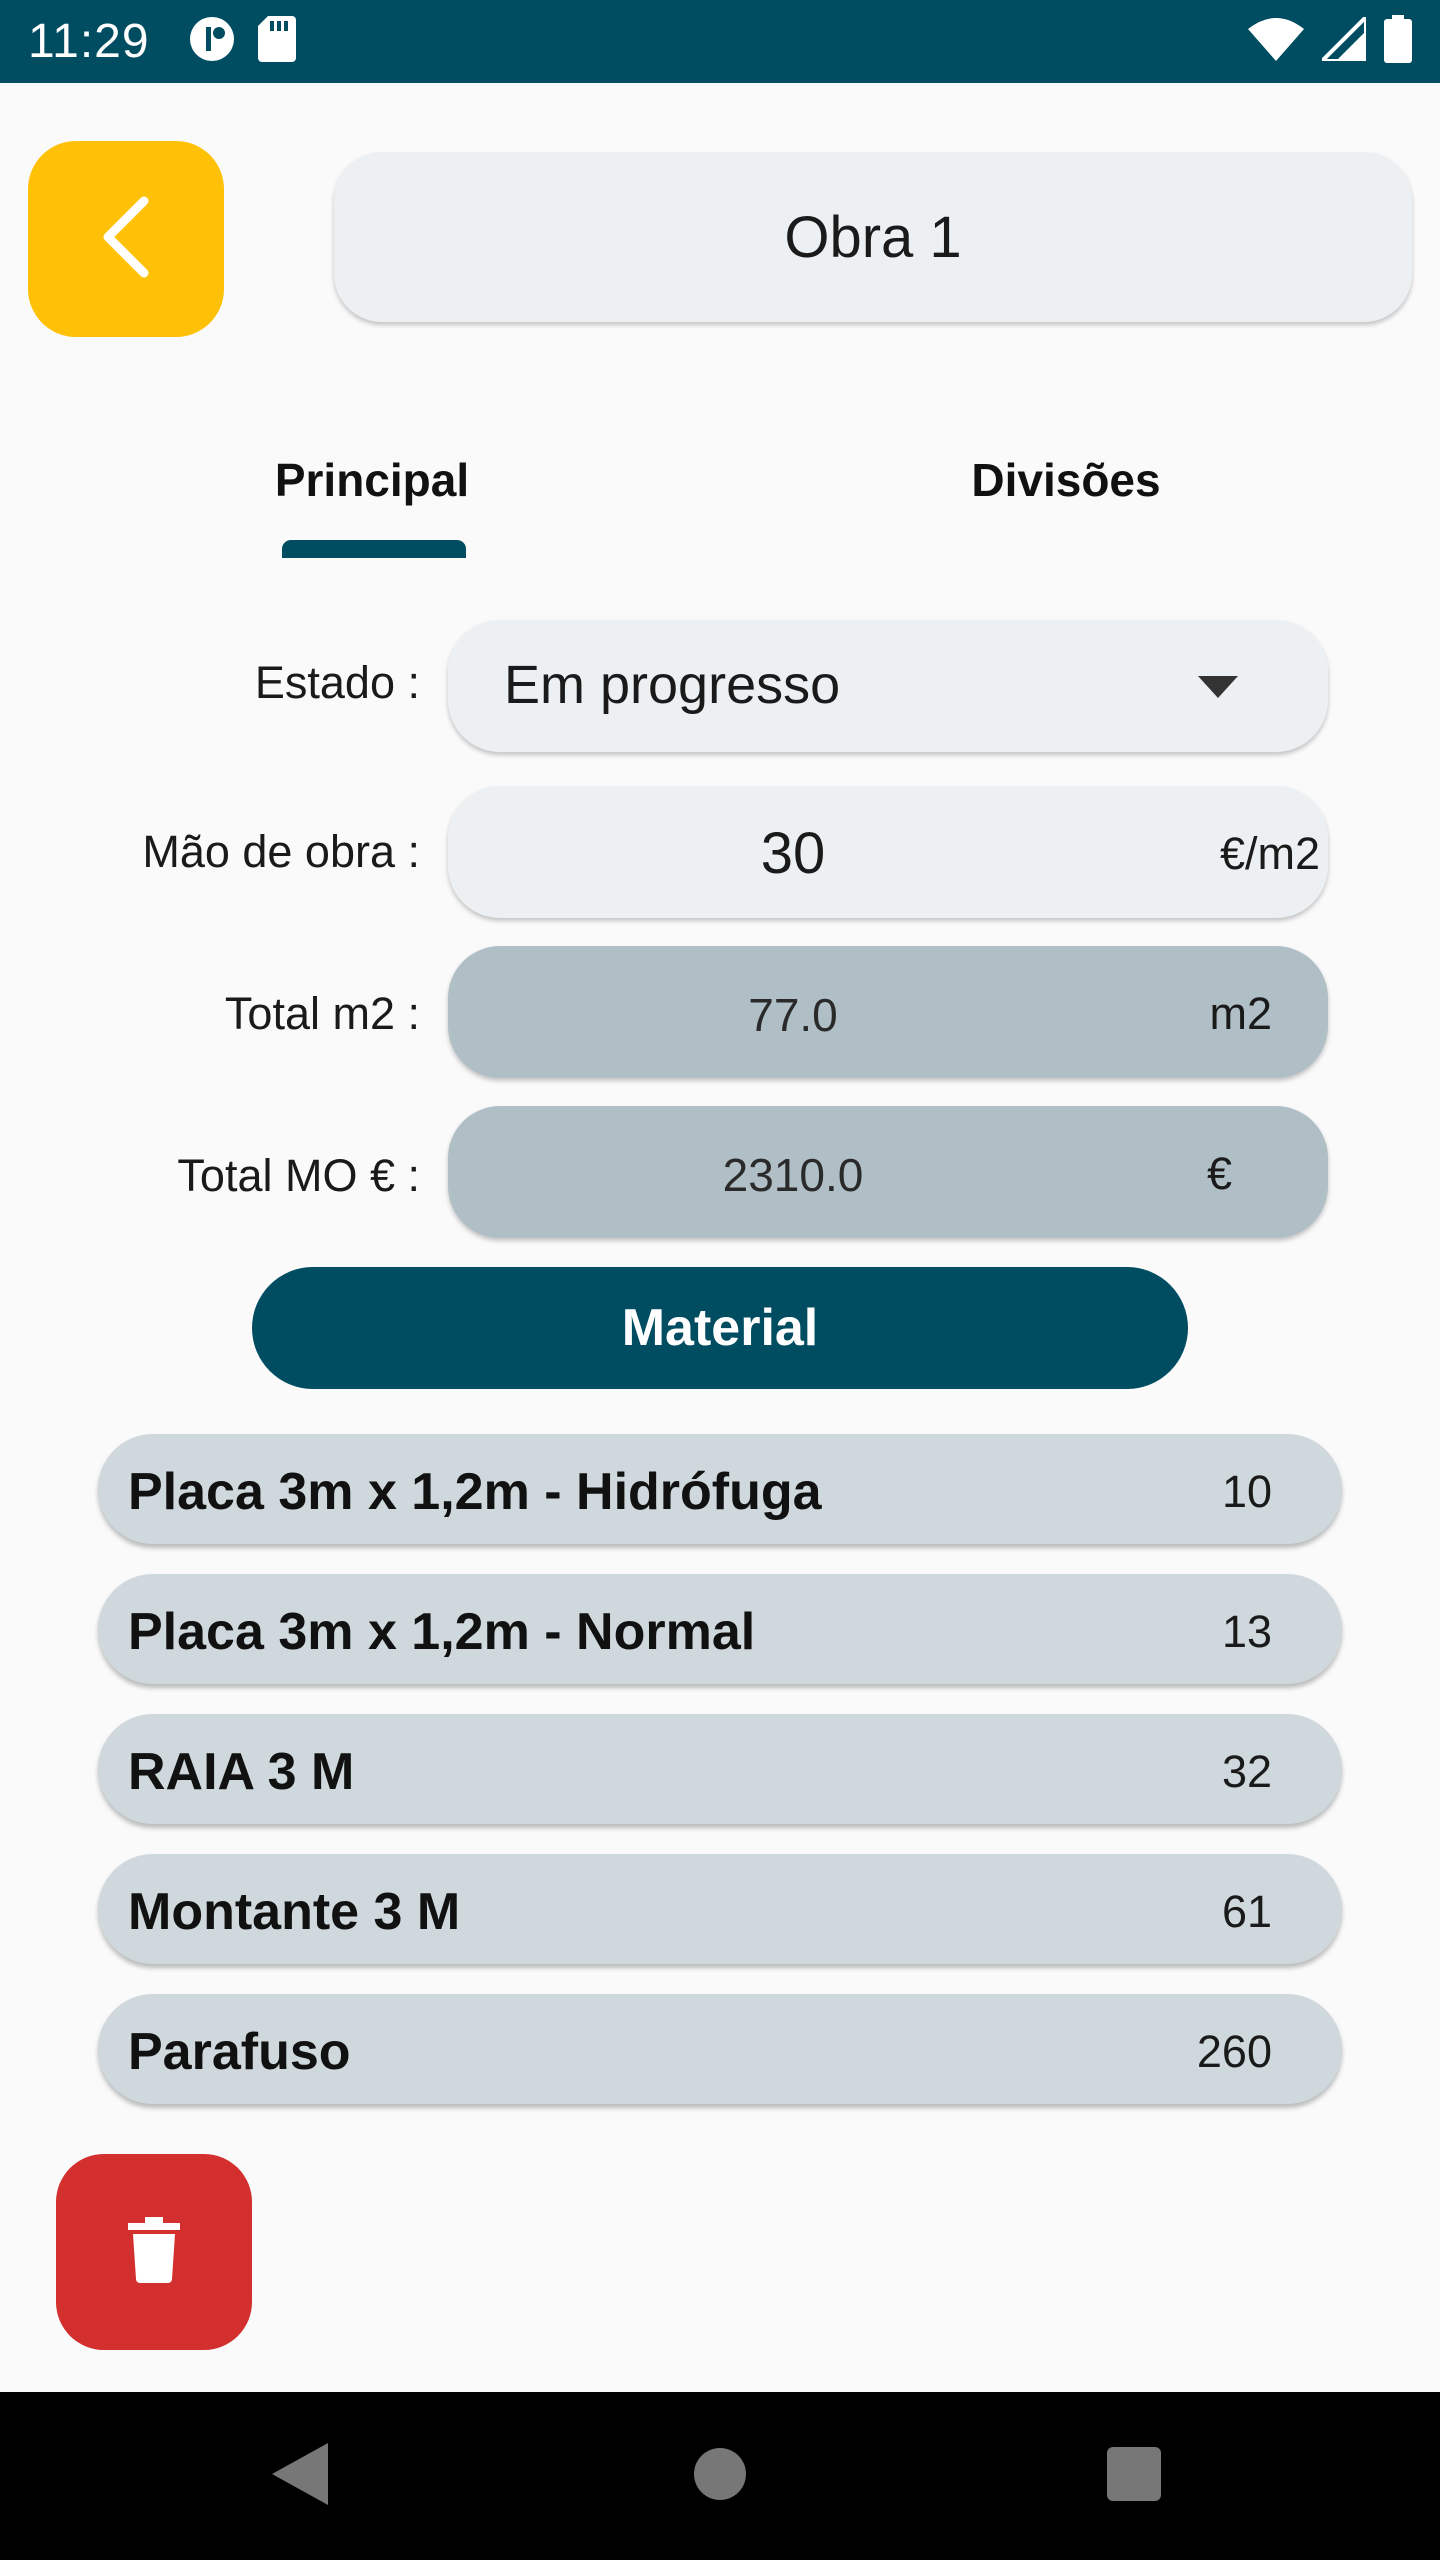  Describe the element at coordinates (212, 41) in the screenshot. I see `notification-icon` at that location.